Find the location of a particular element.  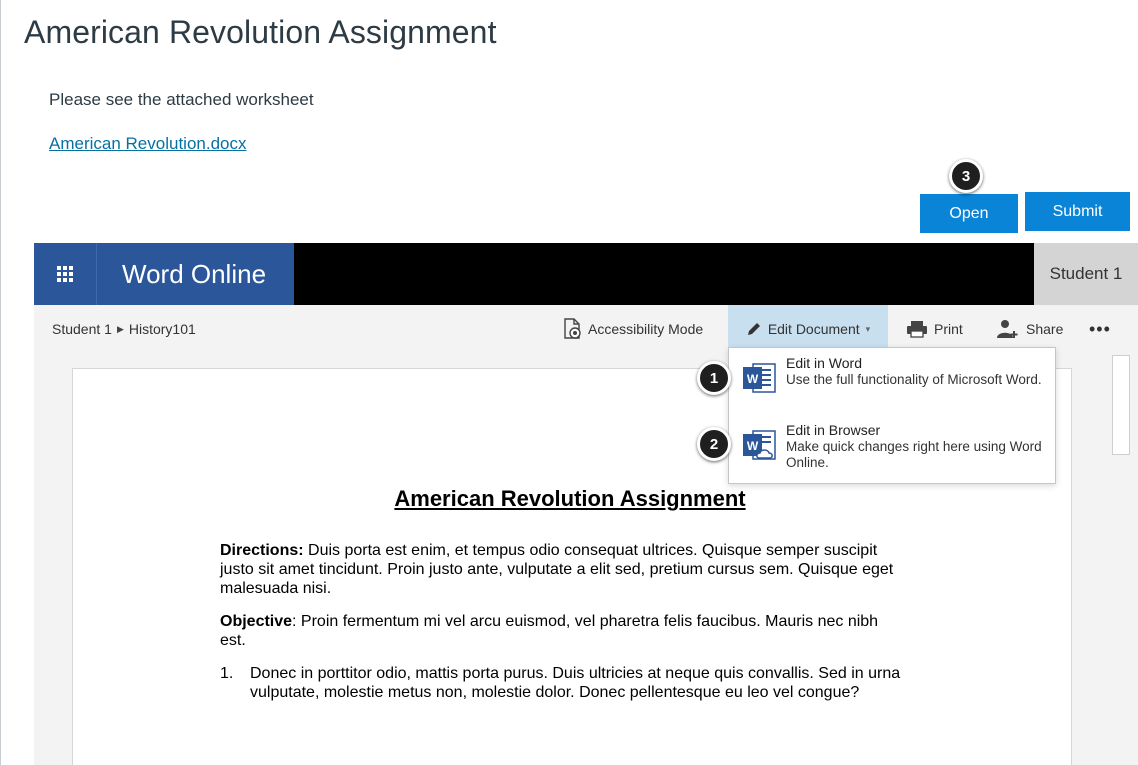

word-online-header: Word Online Student 1 is located at coordinates (586, 274).